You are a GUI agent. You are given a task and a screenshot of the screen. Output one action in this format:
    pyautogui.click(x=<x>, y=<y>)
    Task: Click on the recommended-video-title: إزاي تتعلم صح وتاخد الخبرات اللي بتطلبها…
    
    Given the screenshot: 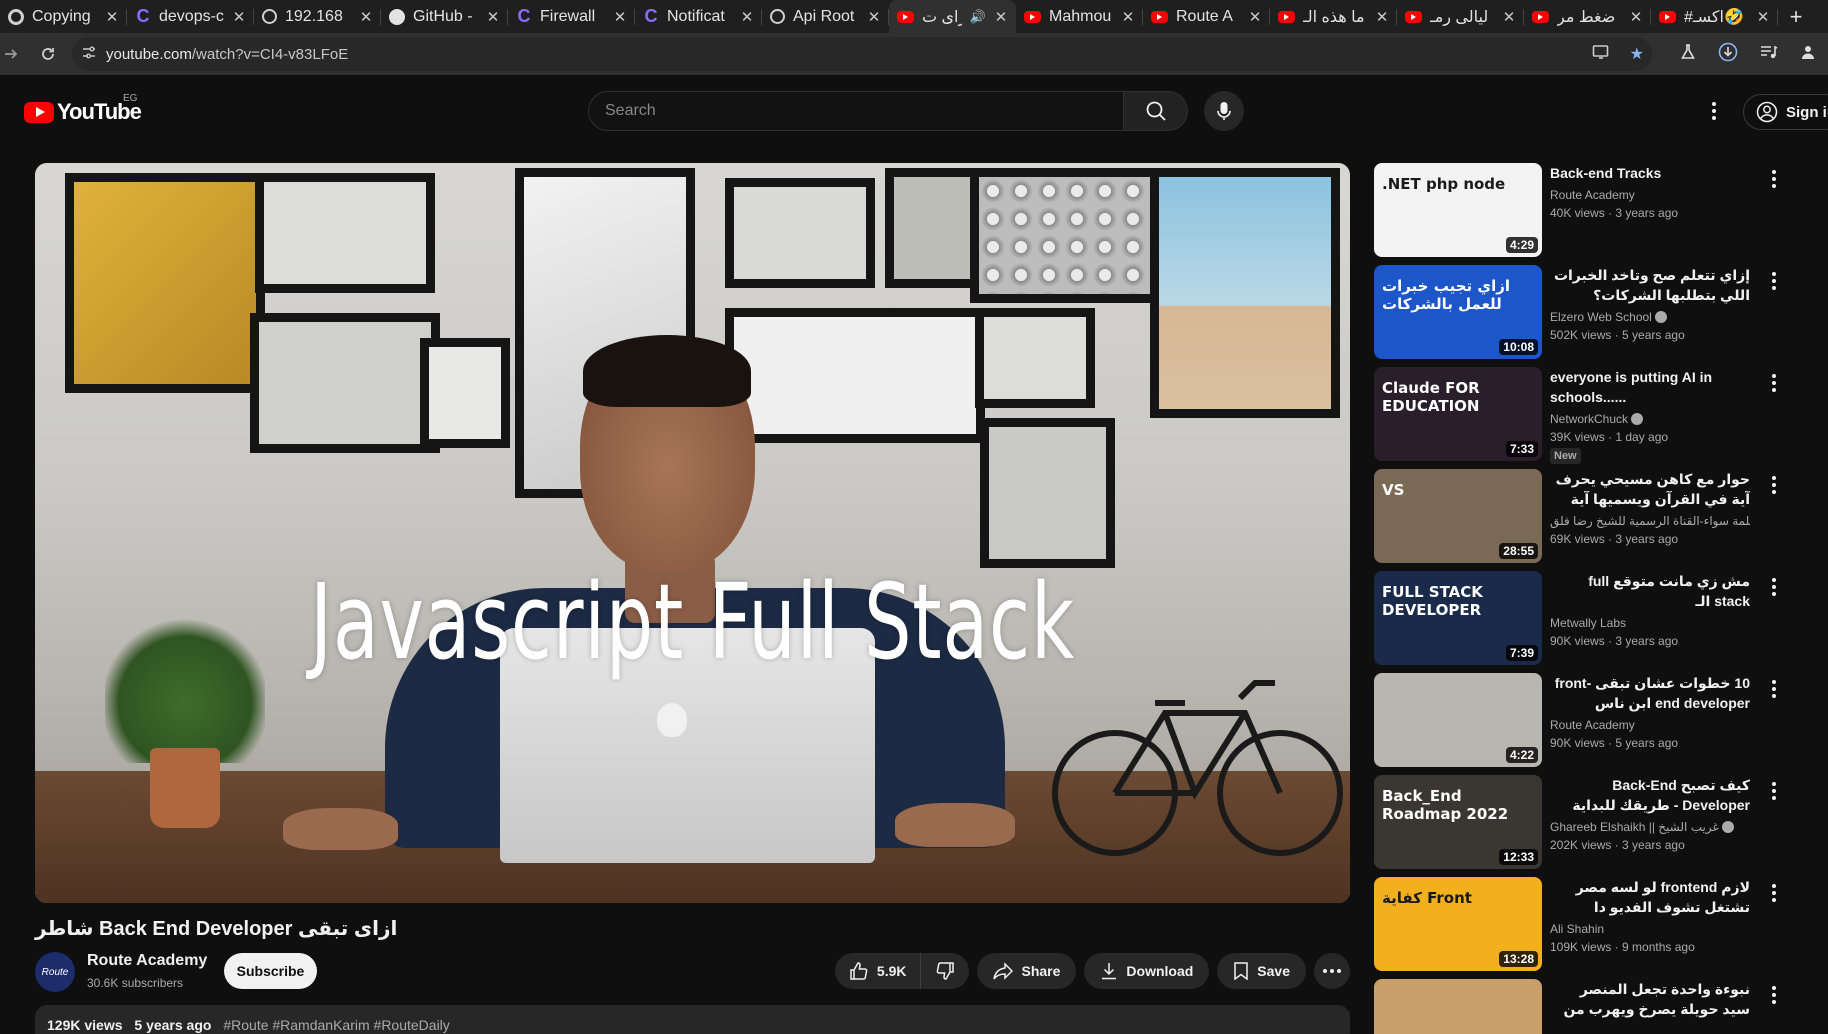 What is the action you would take?
    pyautogui.click(x=1650, y=285)
    